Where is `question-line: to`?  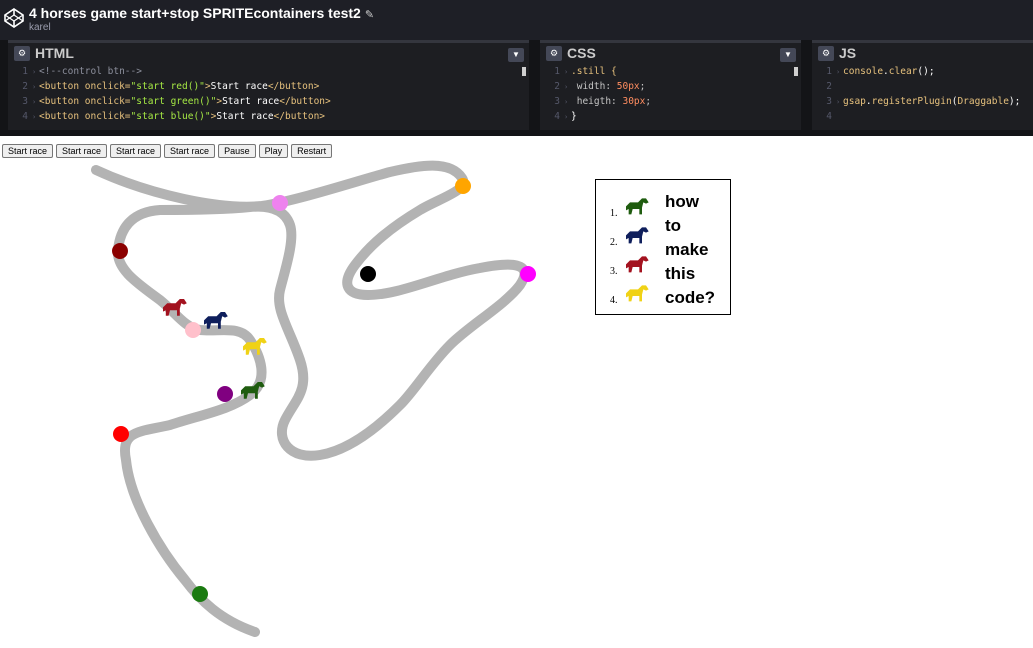 question-line: to is located at coordinates (673, 225).